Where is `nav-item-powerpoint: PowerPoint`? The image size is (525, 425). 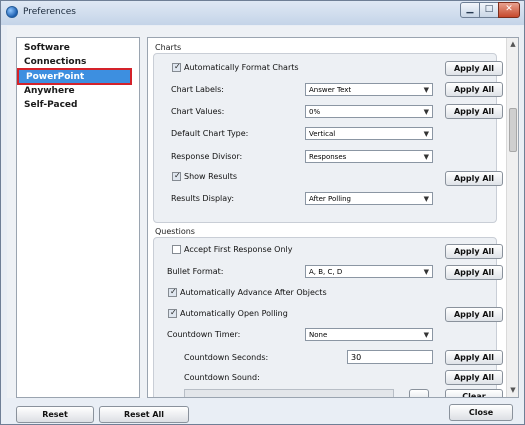
nav-item-powerpoint: PowerPoint is located at coordinates (74, 76).